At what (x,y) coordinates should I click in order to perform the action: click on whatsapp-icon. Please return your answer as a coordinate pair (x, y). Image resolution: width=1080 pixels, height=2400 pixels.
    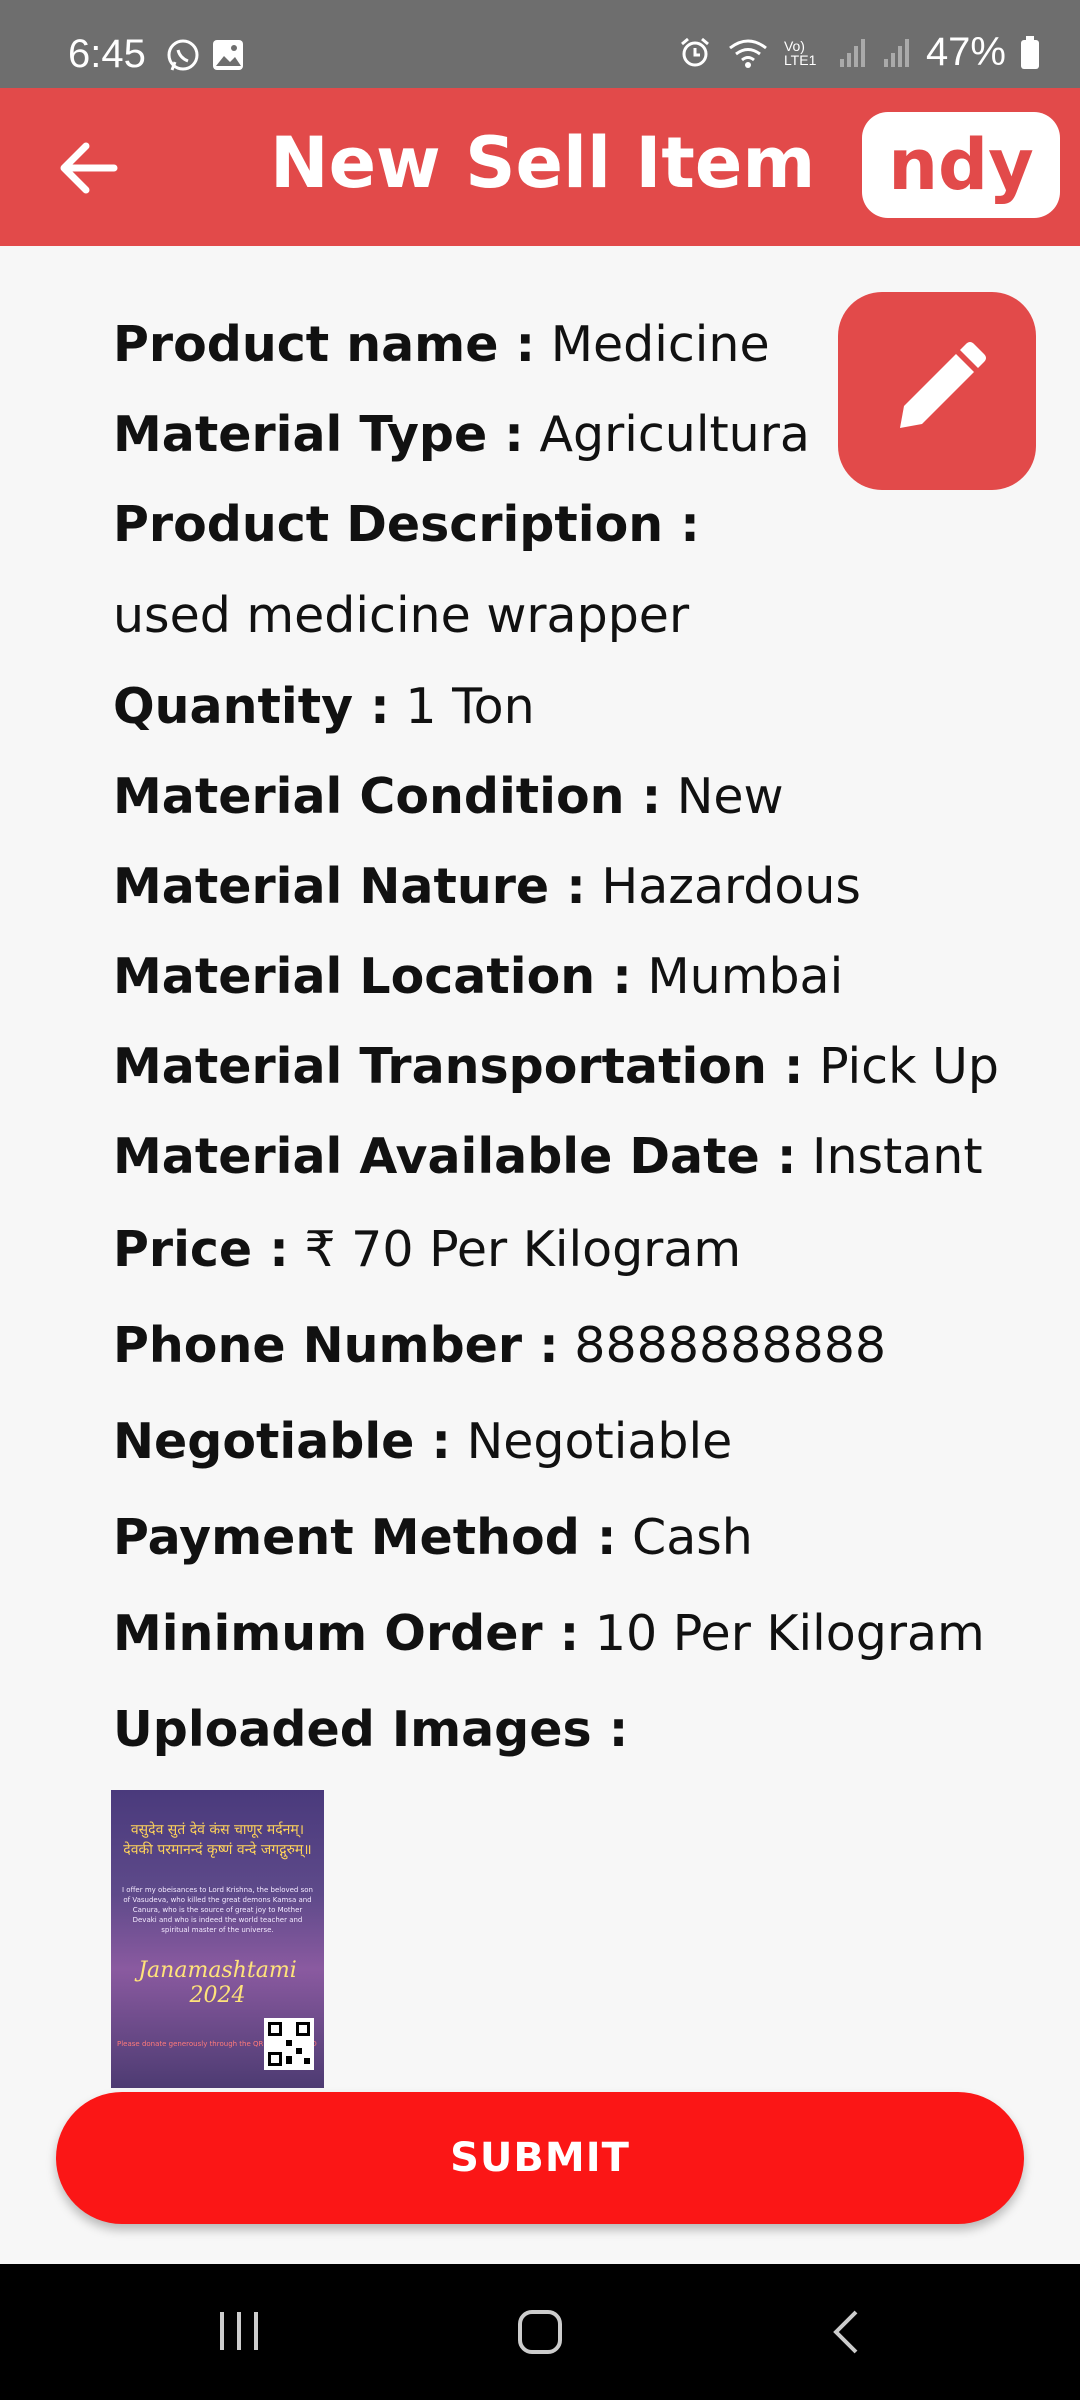
    Looking at the image, I should click on (183, 55).